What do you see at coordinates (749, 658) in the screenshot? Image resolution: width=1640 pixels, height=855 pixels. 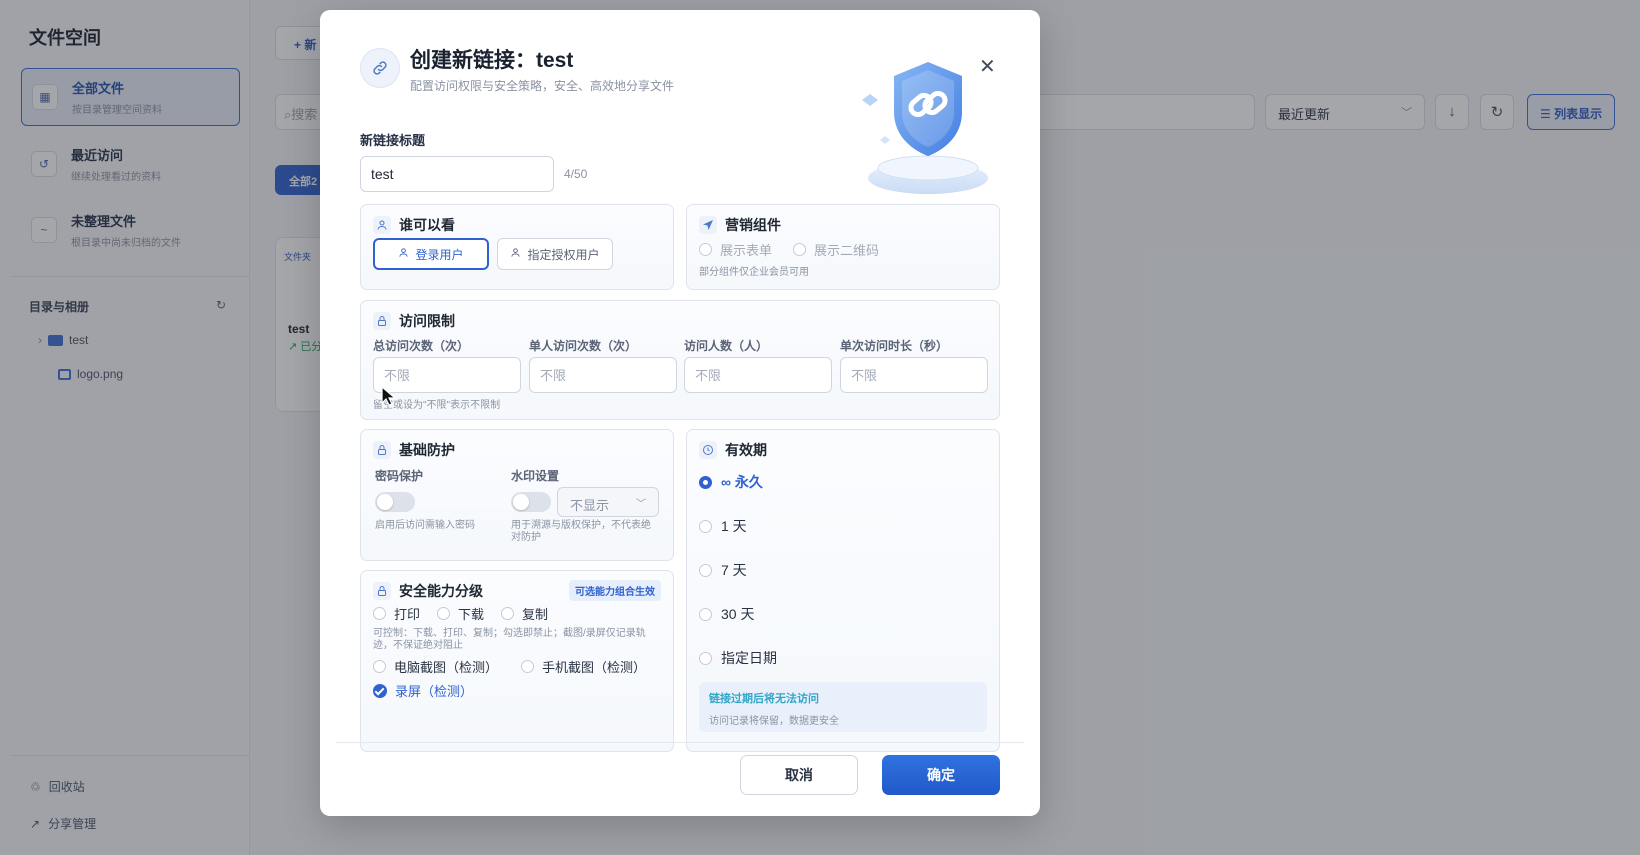 I see `option-label: 指定日期` at bounding box center [749, 658].